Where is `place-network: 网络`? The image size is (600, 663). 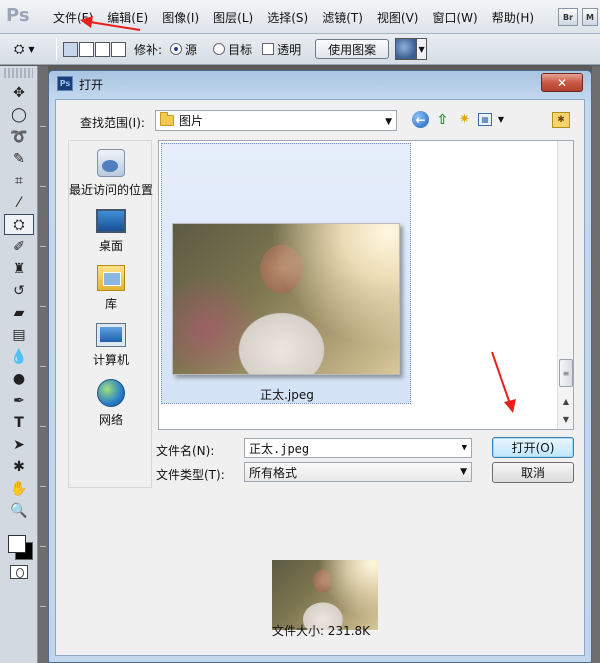
place-network: 网络 is located at coordinates (111, 403).